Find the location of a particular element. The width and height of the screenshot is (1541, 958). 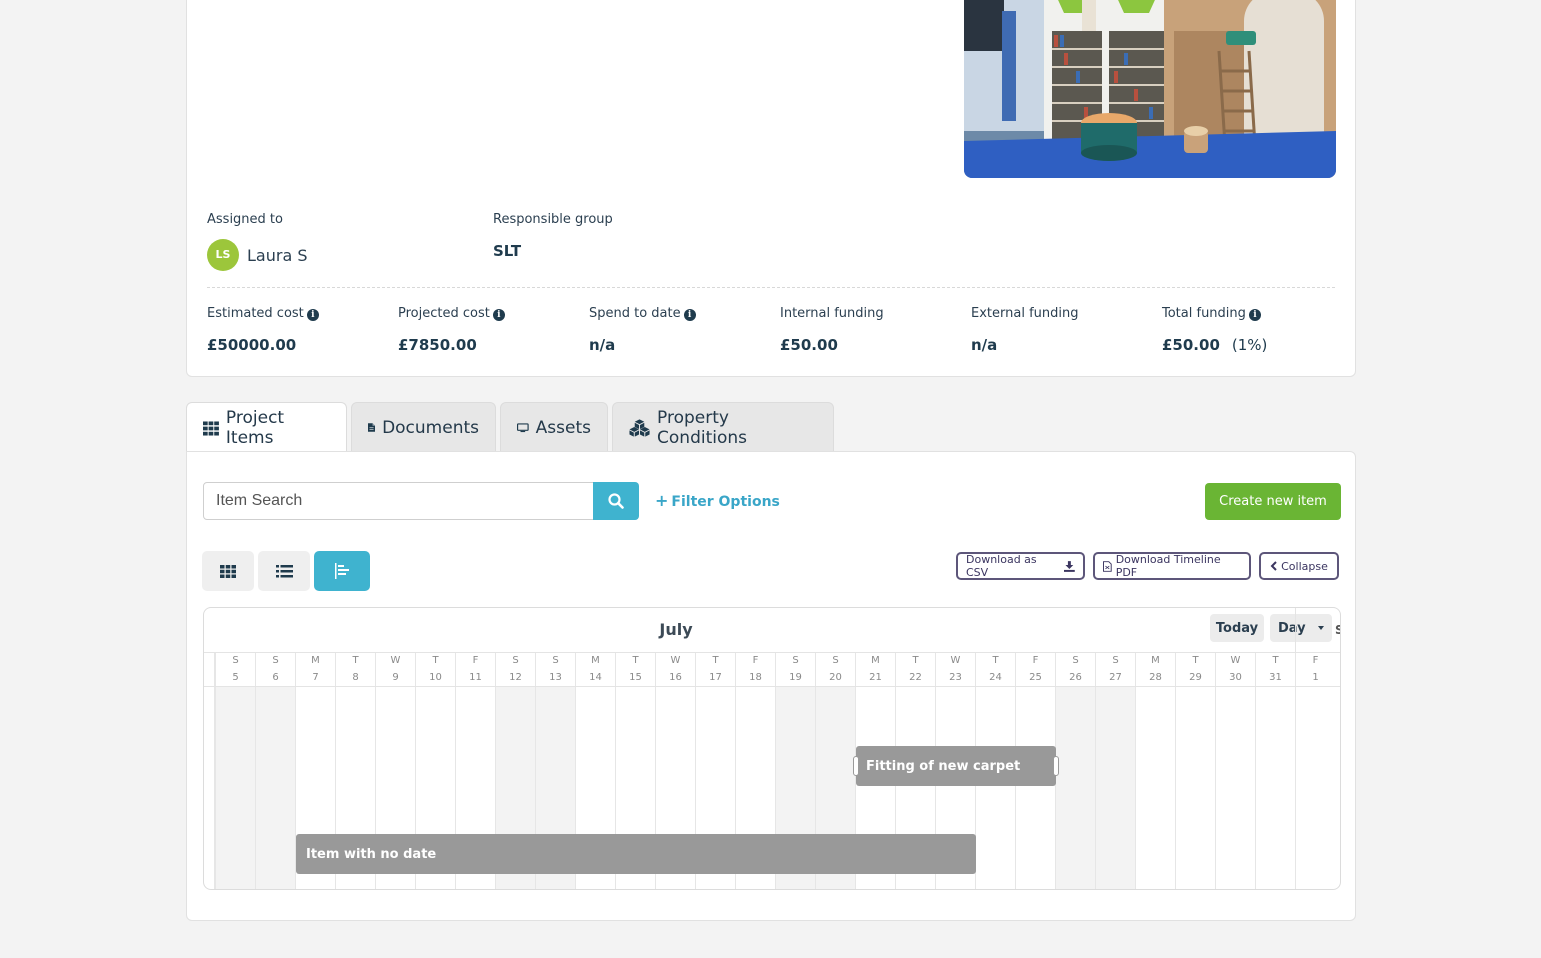

search-icon is located at coordinates (616, 501).